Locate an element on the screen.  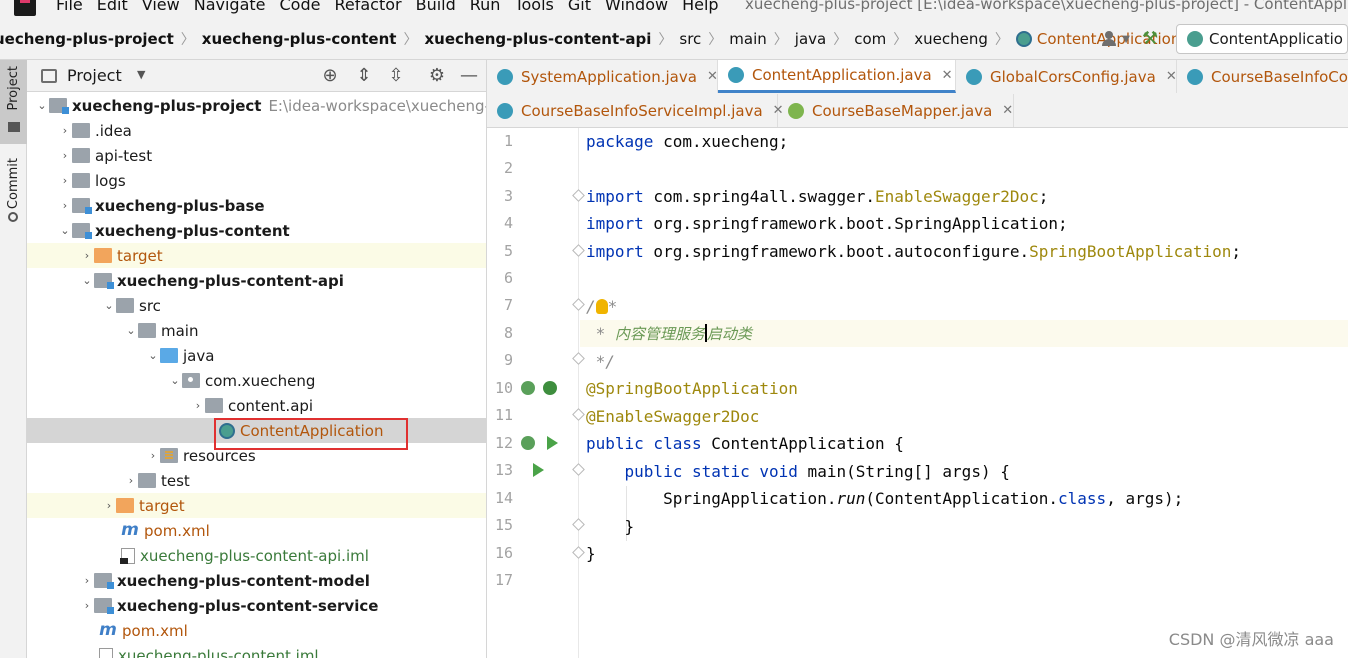
tab-global-cors-config: GlobalCorsConfig.java ✕ is located at coordinates (1066, 76).